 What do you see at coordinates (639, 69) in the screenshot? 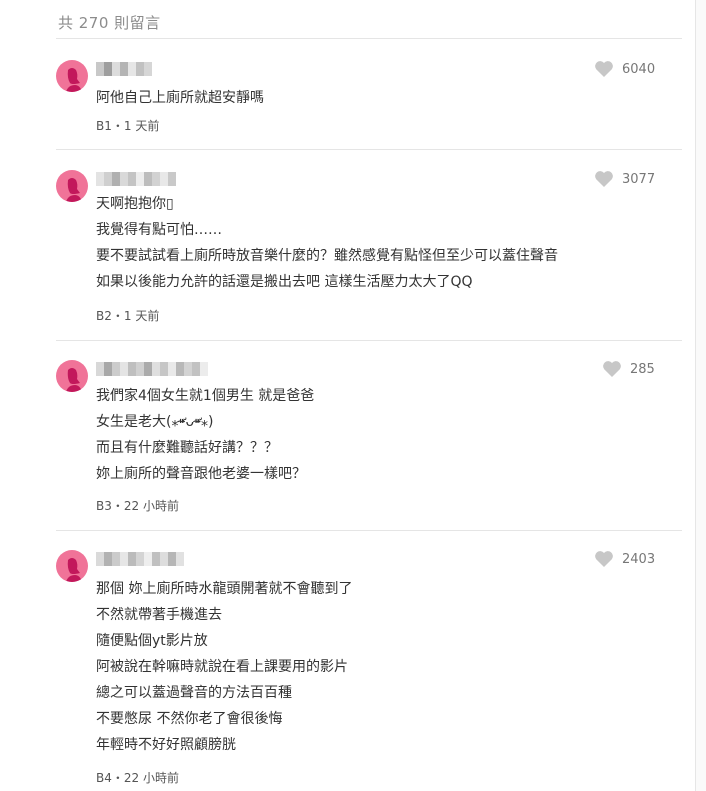
I see `like-count: 6040` at bounding box center [639, 69].